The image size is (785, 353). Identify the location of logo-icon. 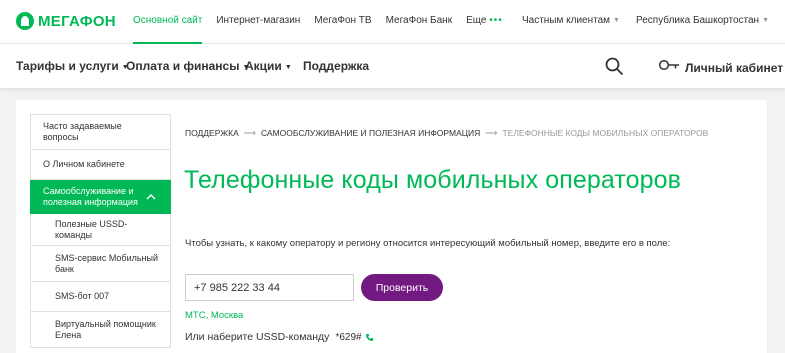
(25, 21).